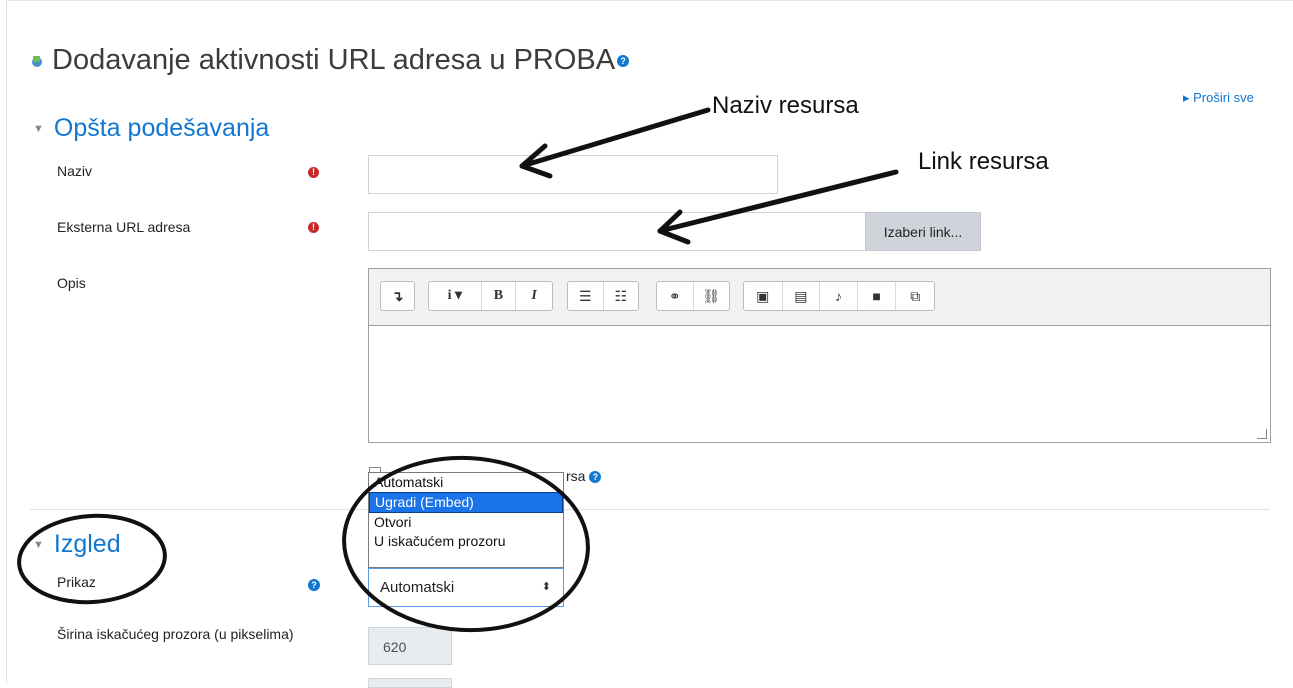 This screenshot has height=688, width=1293. I want to click on arrow-link-icon, so click(778, 207).